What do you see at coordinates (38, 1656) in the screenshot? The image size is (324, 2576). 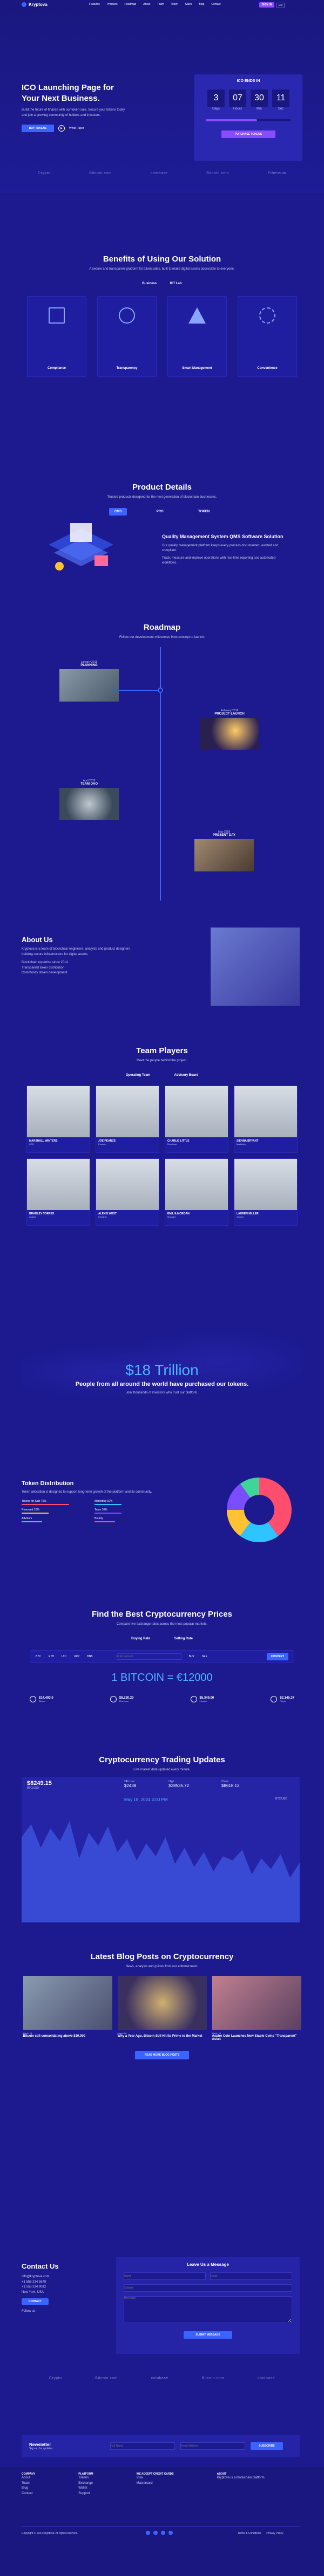 I see `coin-option: BTC` at bounding box center [38, 1656].